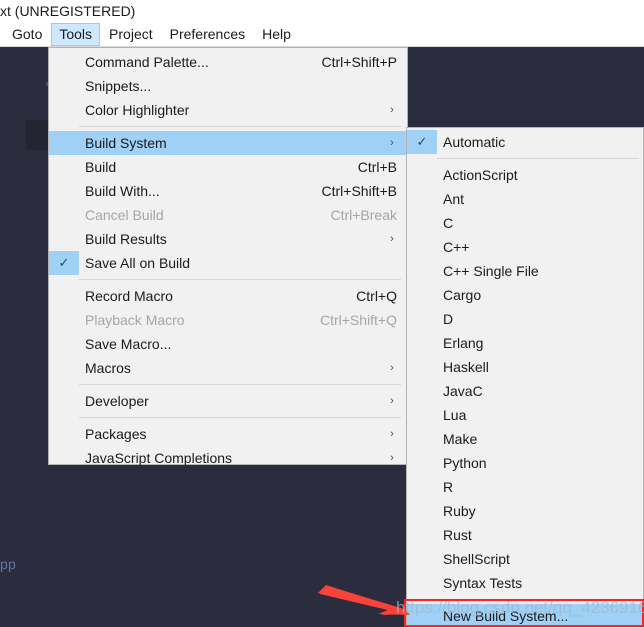 Image resolution: width=644 pixels, height=627 pixels. I want to click on build-system-item-label: Rust, so click(457, 535).